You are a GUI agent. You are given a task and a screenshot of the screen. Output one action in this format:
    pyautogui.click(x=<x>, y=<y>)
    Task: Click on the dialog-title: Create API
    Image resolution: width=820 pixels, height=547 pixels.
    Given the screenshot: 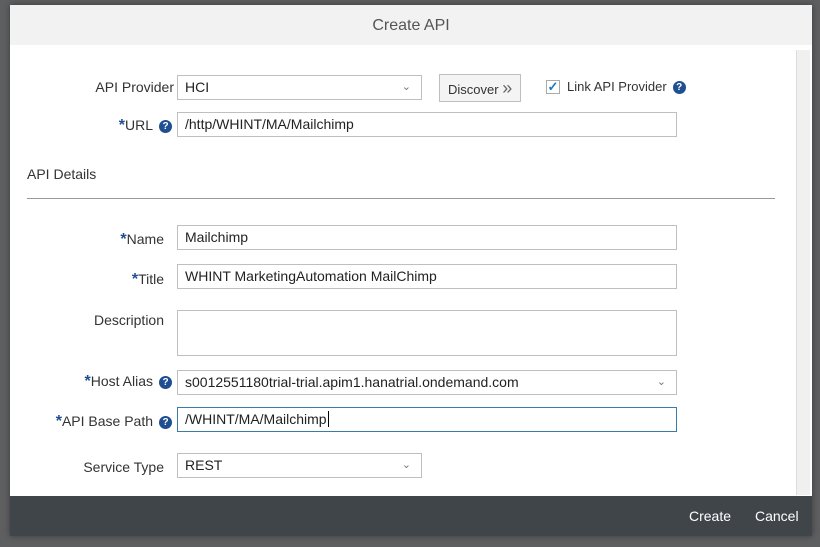 What is the action you would take?
    pyautogui.click(x=411, y=25)
    